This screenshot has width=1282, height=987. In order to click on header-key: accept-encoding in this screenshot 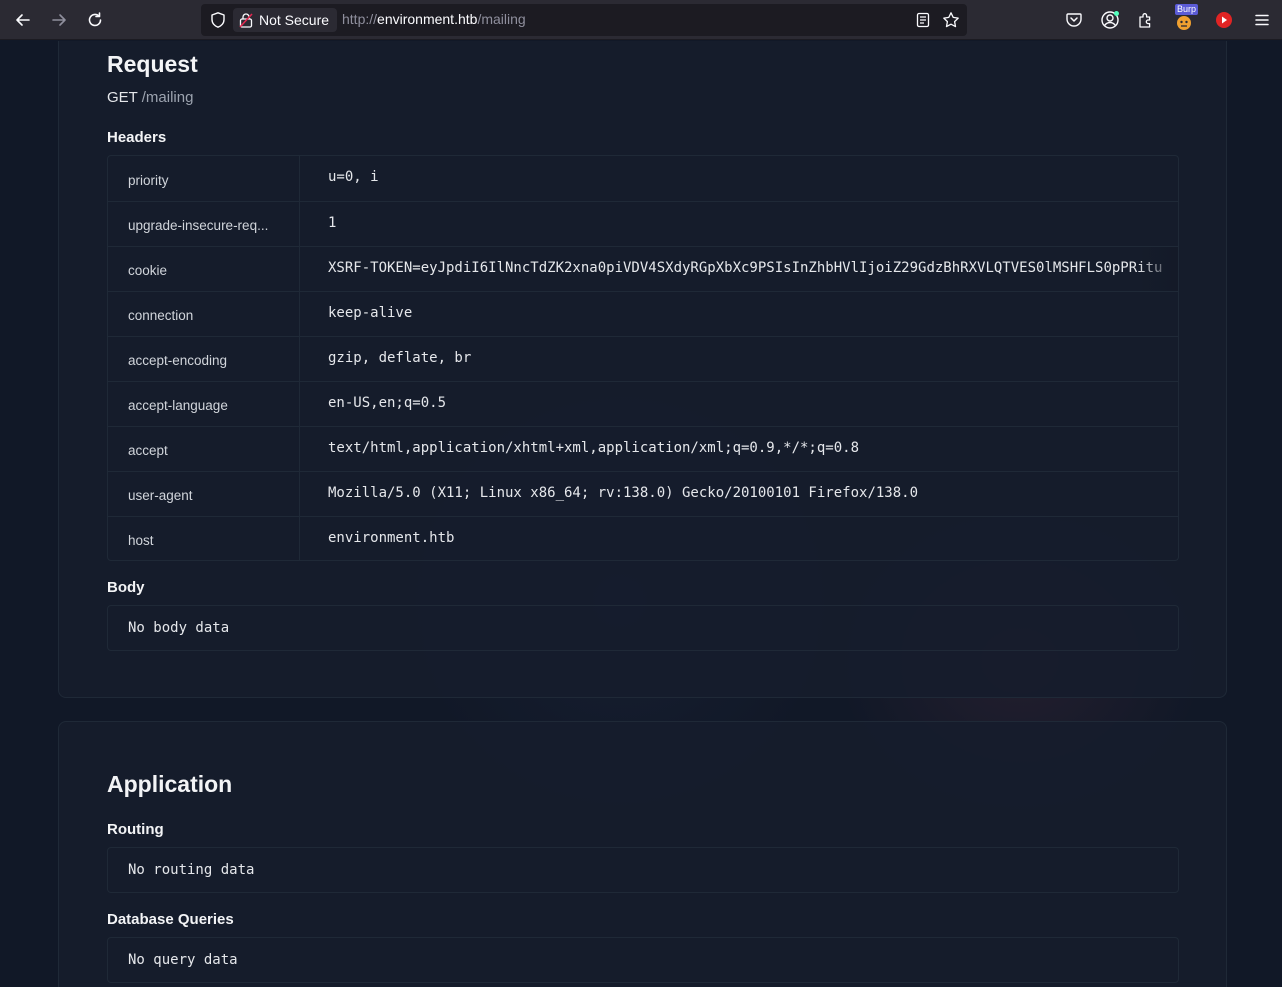, I will do `click(204, 359)`.